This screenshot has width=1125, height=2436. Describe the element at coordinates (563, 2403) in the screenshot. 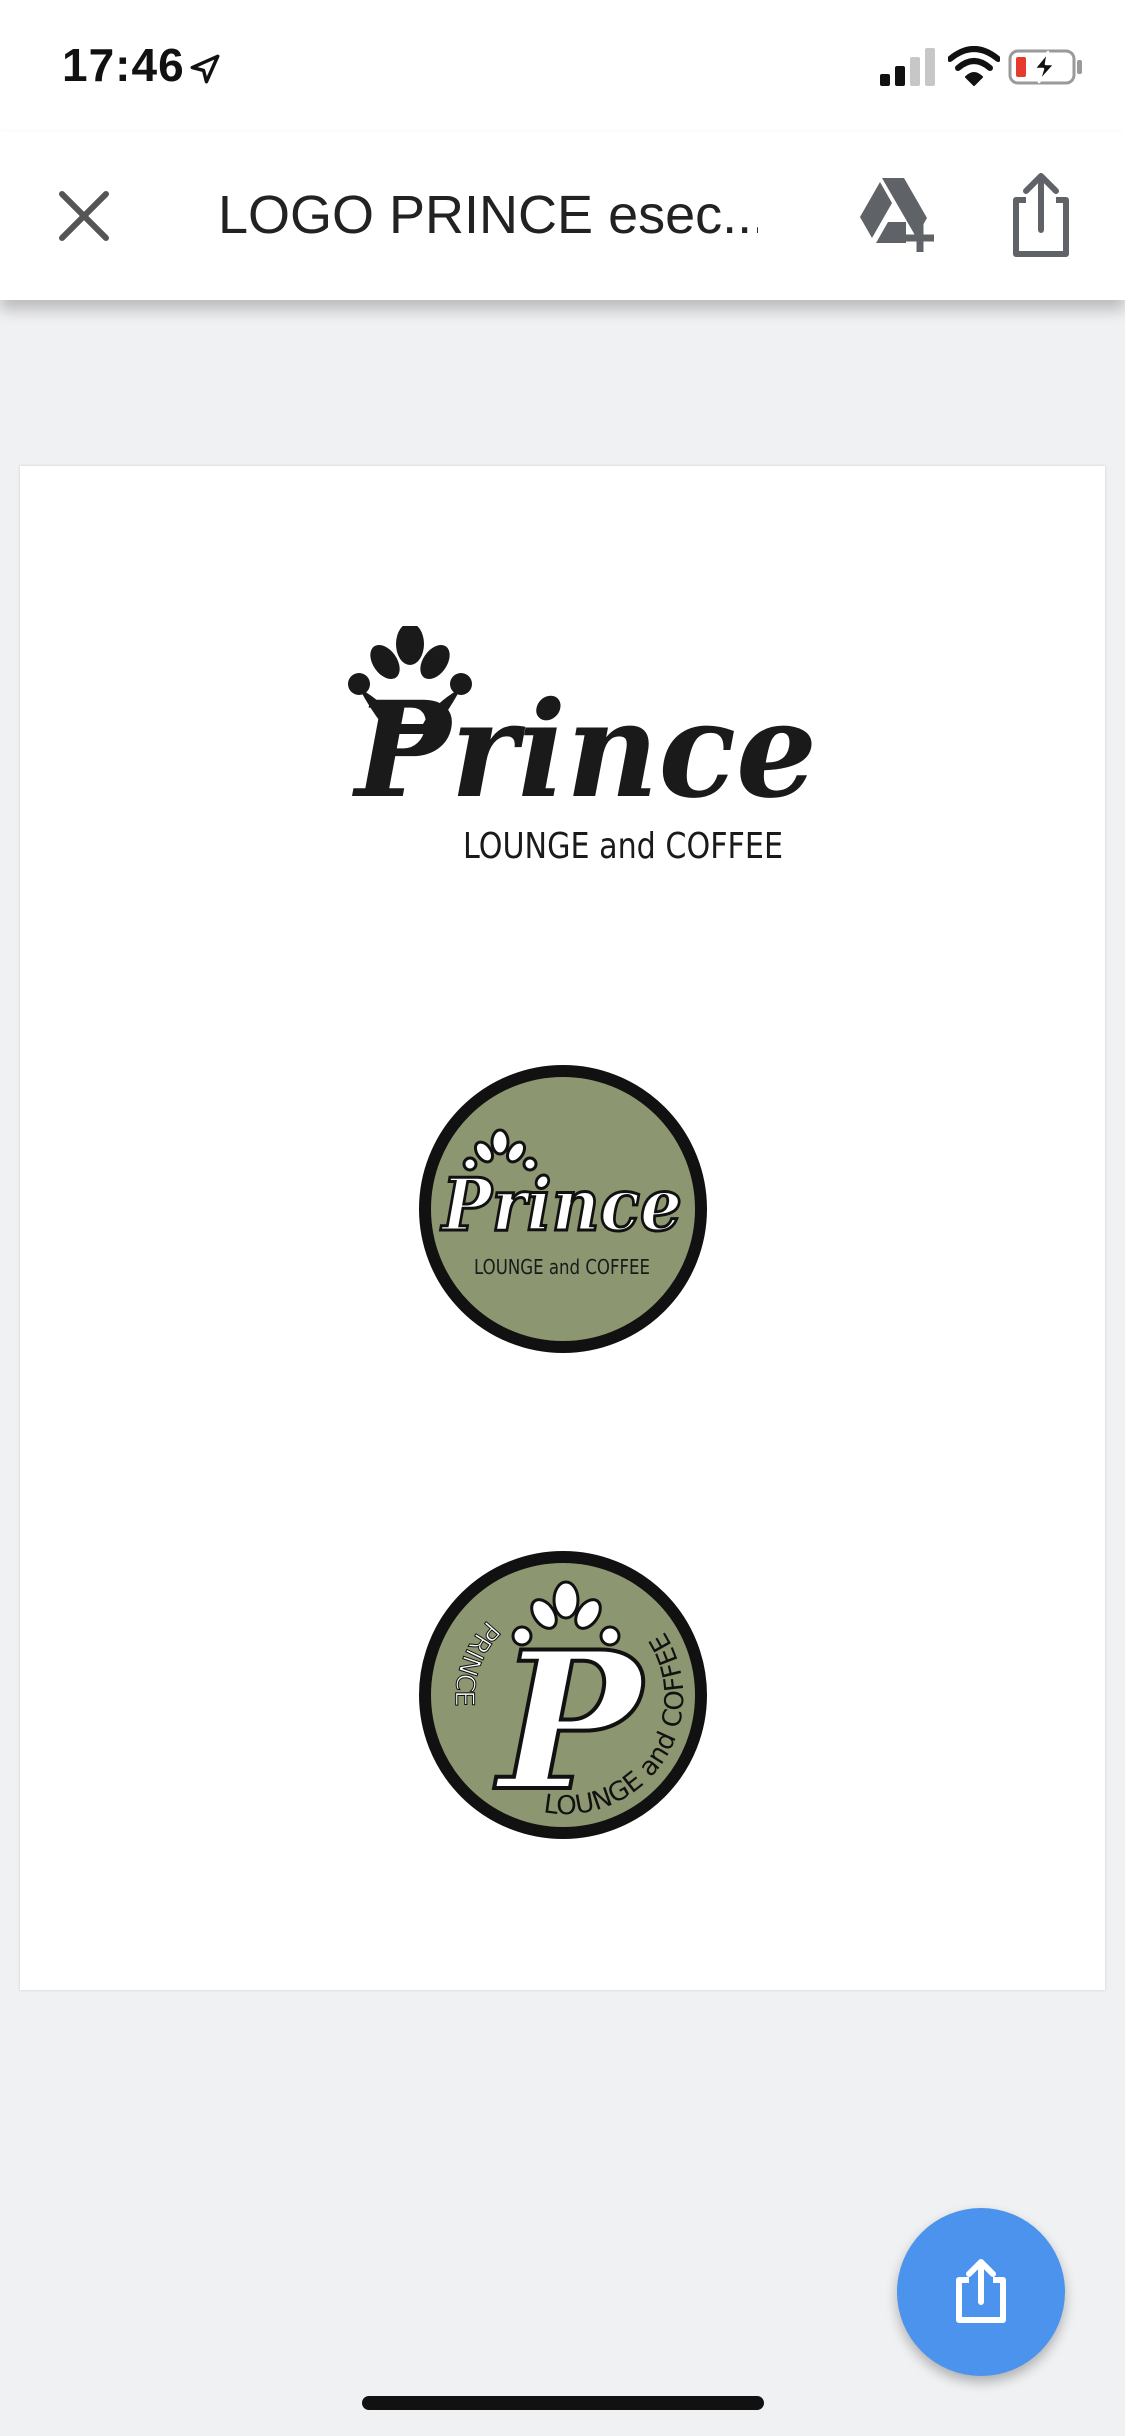

I see `home-indicator` at that location.